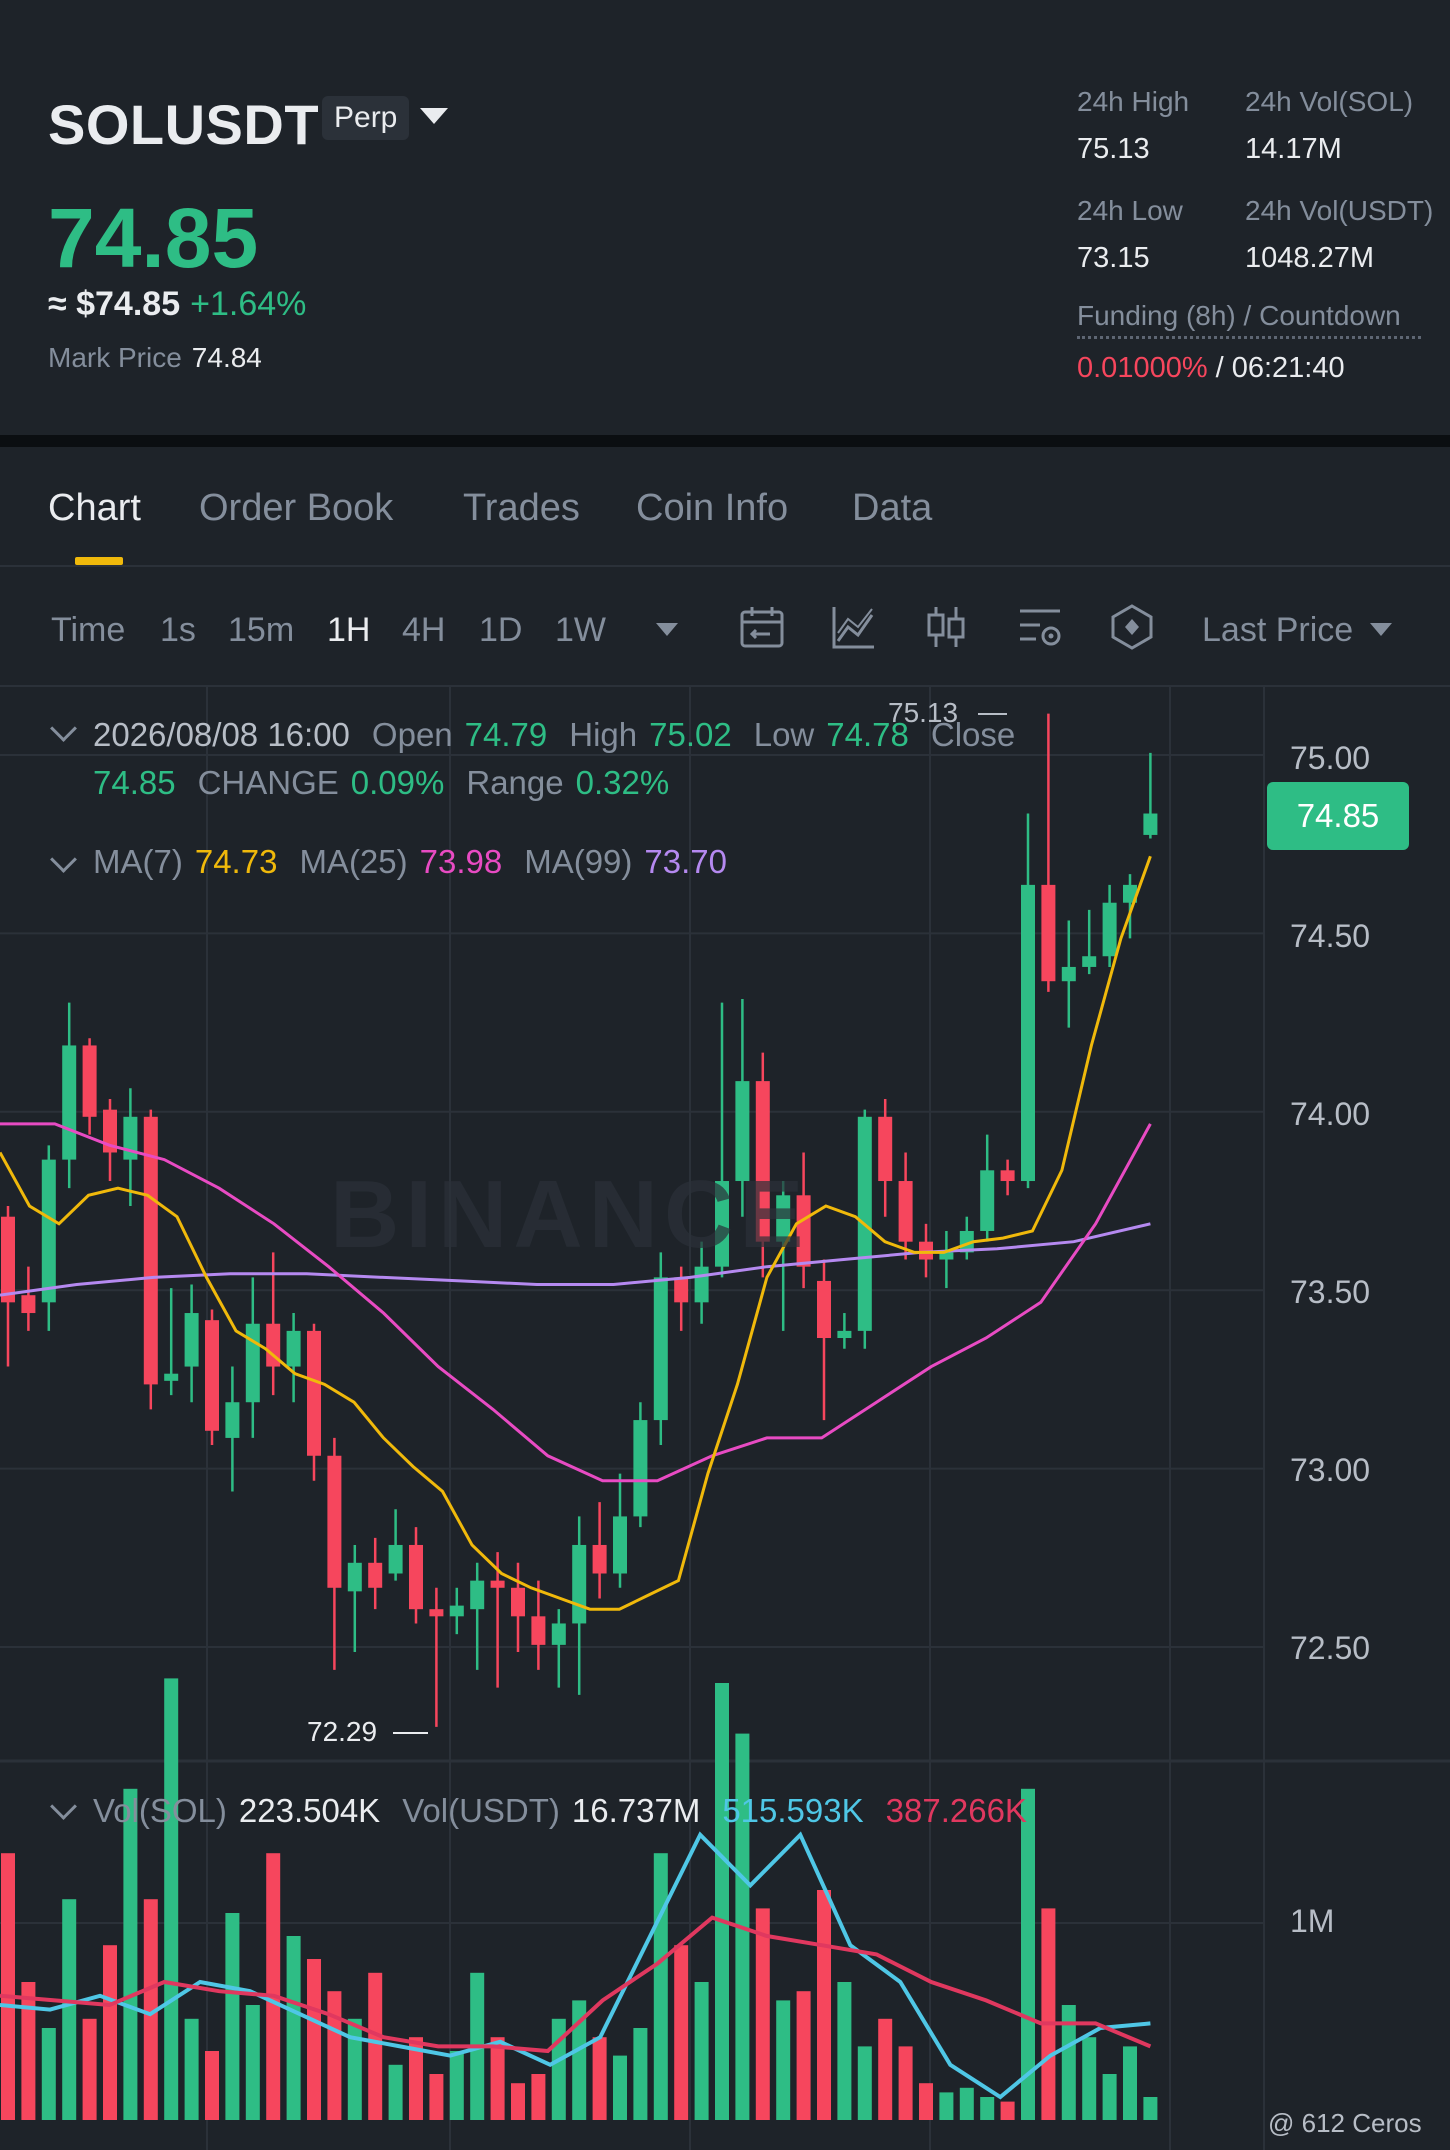 The image size is (1450, 2150). Describe the element at coordinates (712, 508) in the screenshot. I see `tab-coin-info: Coin Info` at that location.